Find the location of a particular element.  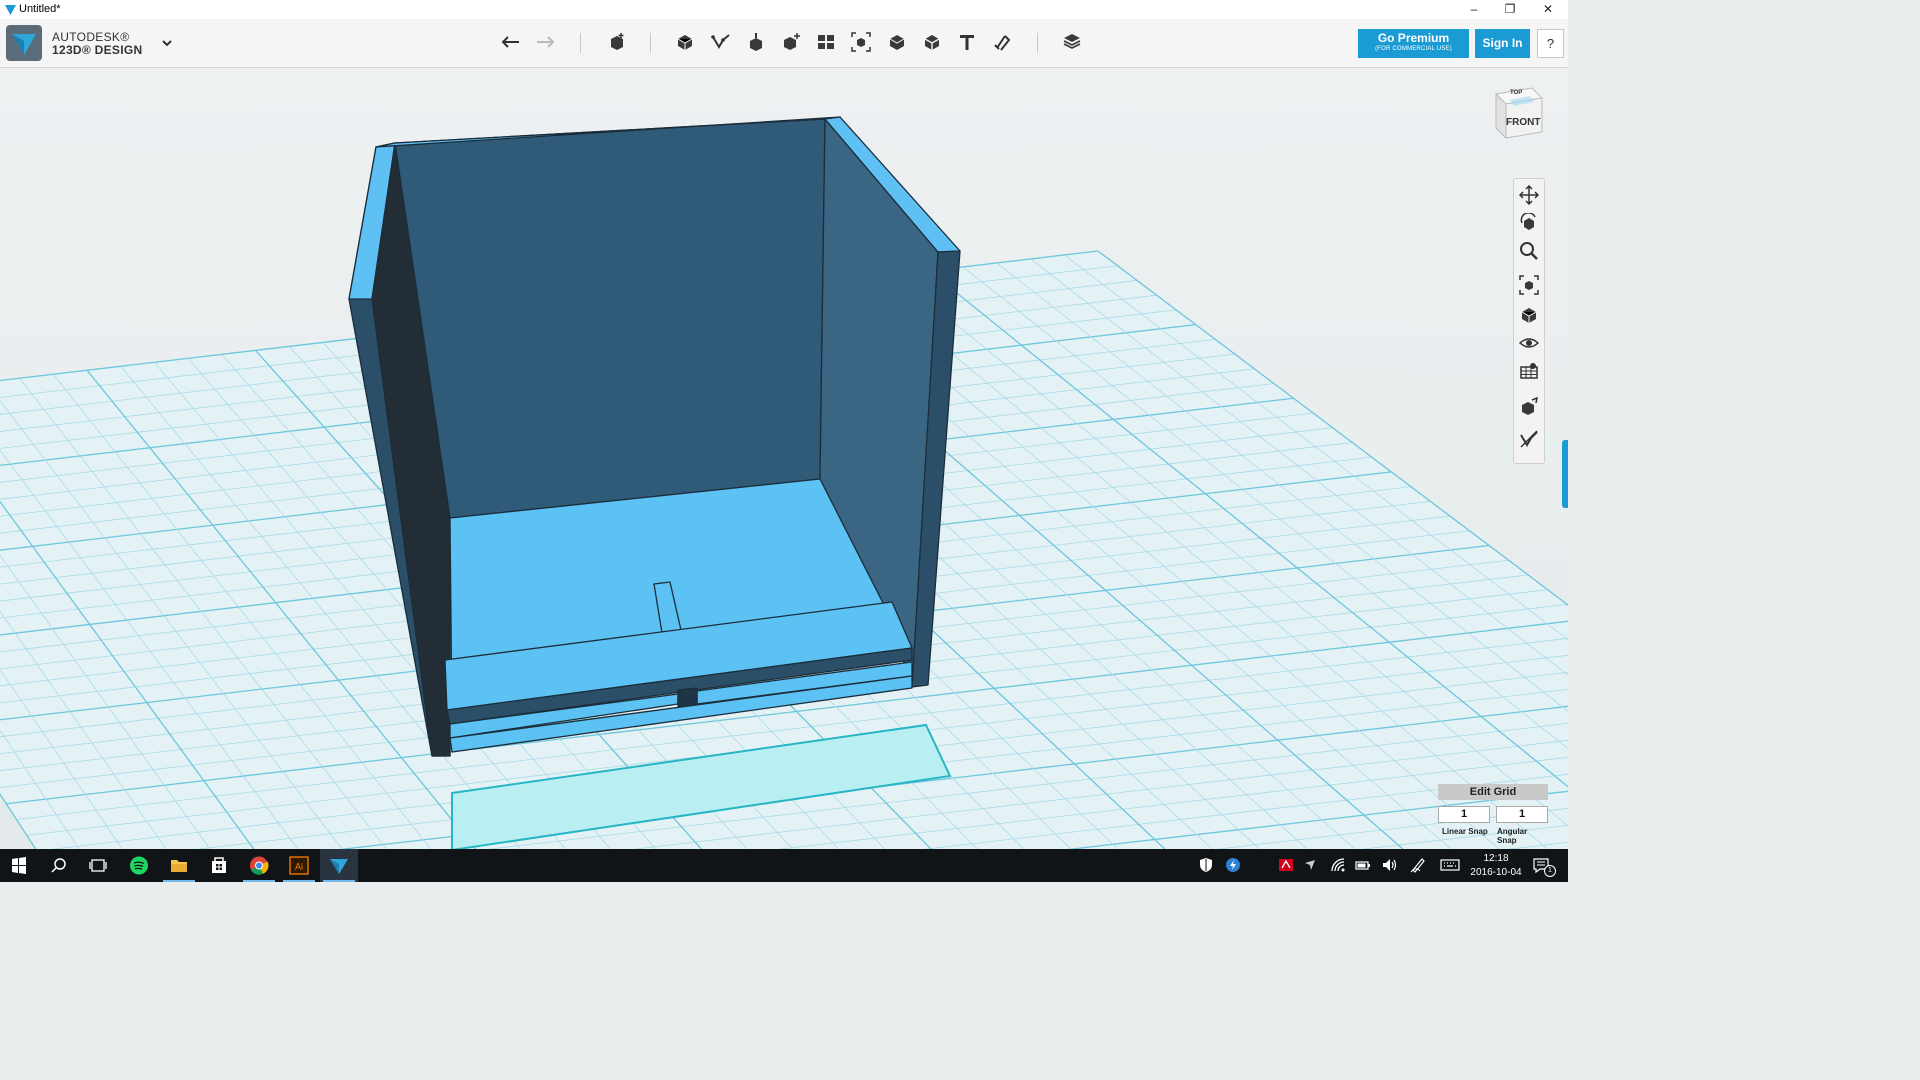

undo-icon is located at coordinates (510, 42).